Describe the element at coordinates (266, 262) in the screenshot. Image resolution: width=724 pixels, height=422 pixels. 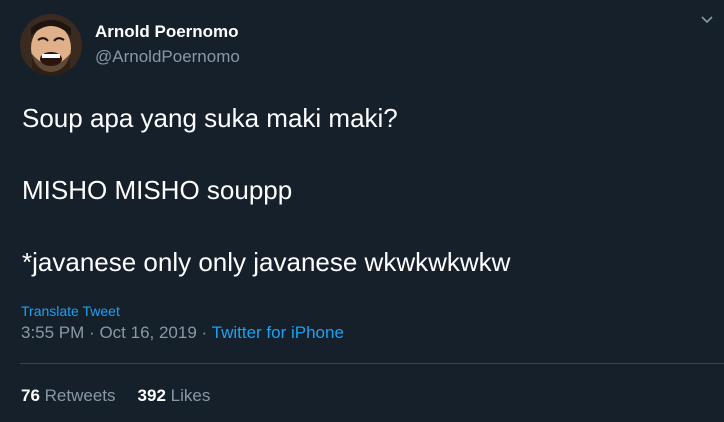
I see `tweet-line: *javanese only only javanese wkwkwkwkw` at that location.